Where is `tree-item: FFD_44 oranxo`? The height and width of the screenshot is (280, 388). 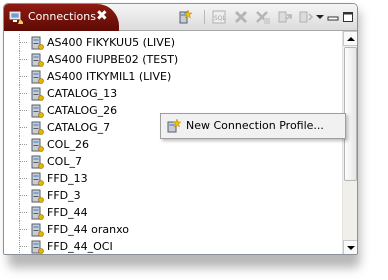
tree-item: FFD_44 oranxo is located at coordinates (173, 229).